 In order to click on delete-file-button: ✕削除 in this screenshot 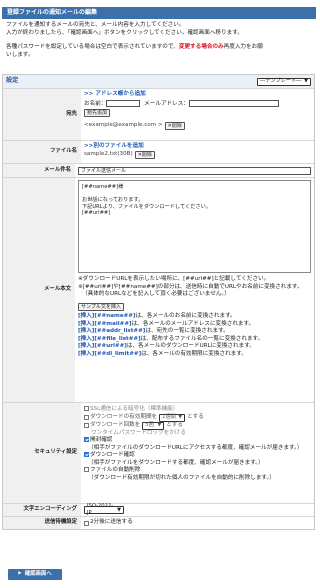, I will do `click(144, 154)`.